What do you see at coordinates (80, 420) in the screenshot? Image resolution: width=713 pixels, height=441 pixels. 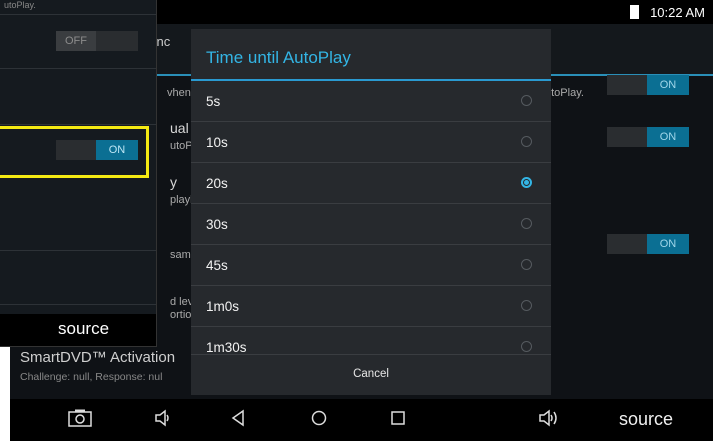 I see `screenshot-icon` at bounding box center [80, 420].